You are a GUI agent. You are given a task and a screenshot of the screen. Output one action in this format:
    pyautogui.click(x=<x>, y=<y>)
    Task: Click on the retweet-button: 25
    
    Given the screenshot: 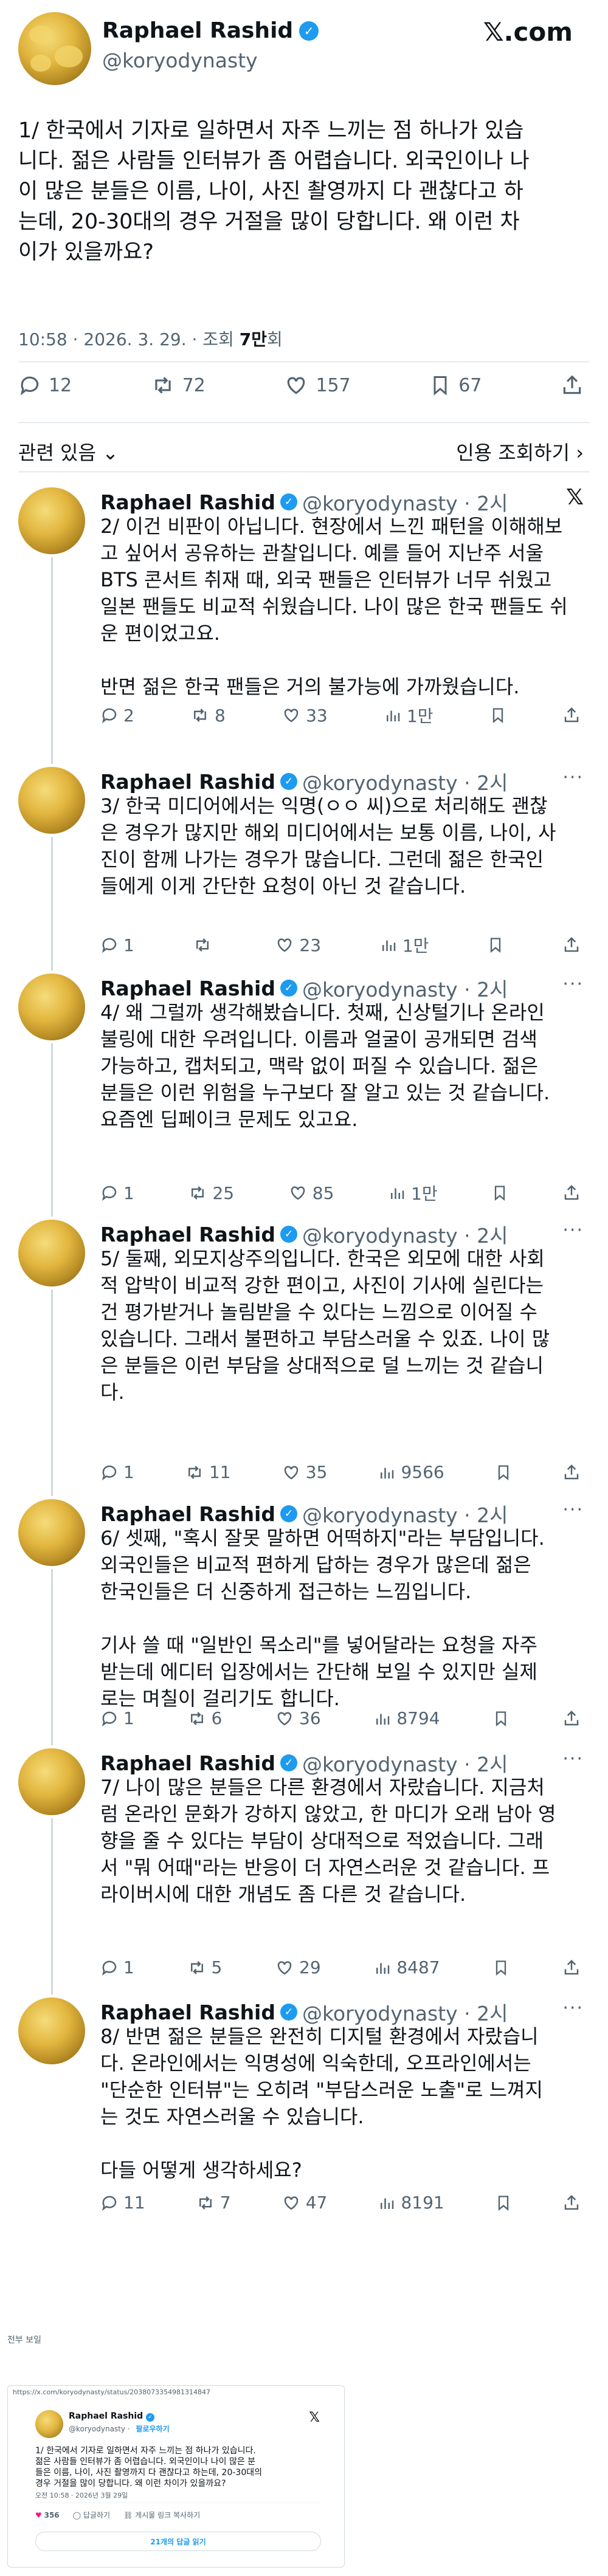 What is the action you would take?
    pyautogui.click(x=211, y=1193)
    